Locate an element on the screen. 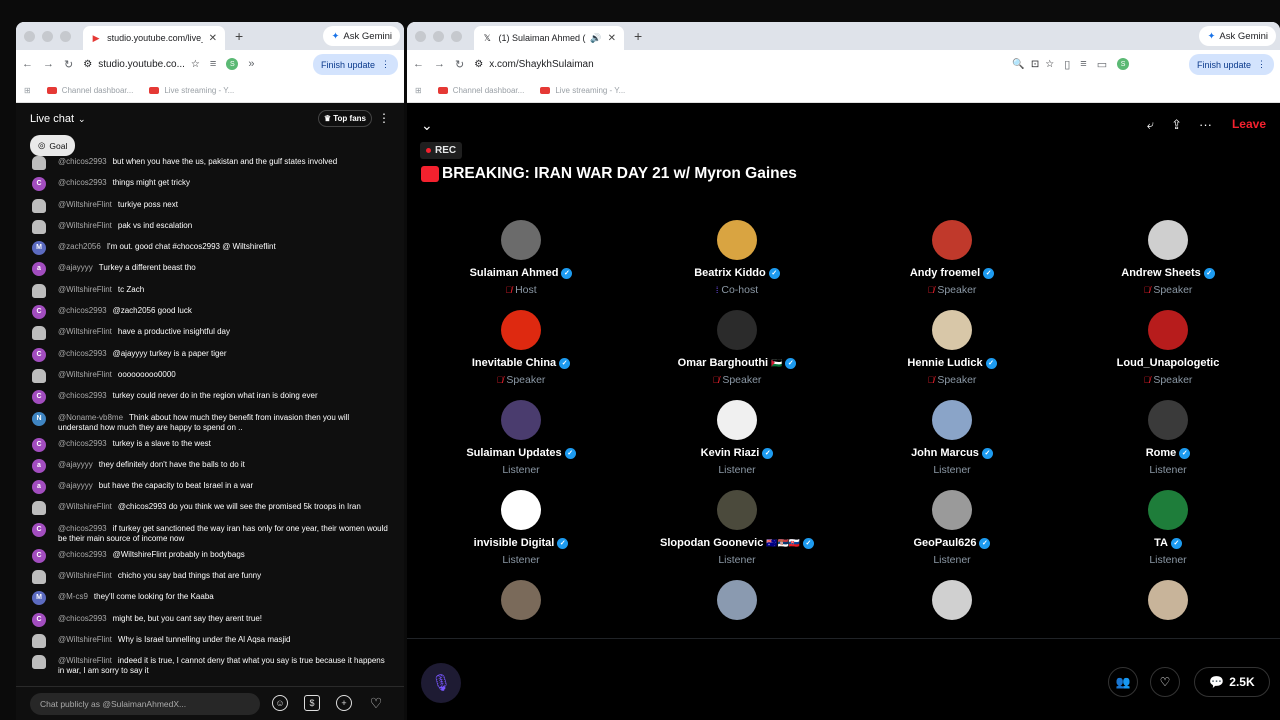 The image size is (1280, 720). collapse-chevron-icon: ⌄ is located at coordinates (427, 125).